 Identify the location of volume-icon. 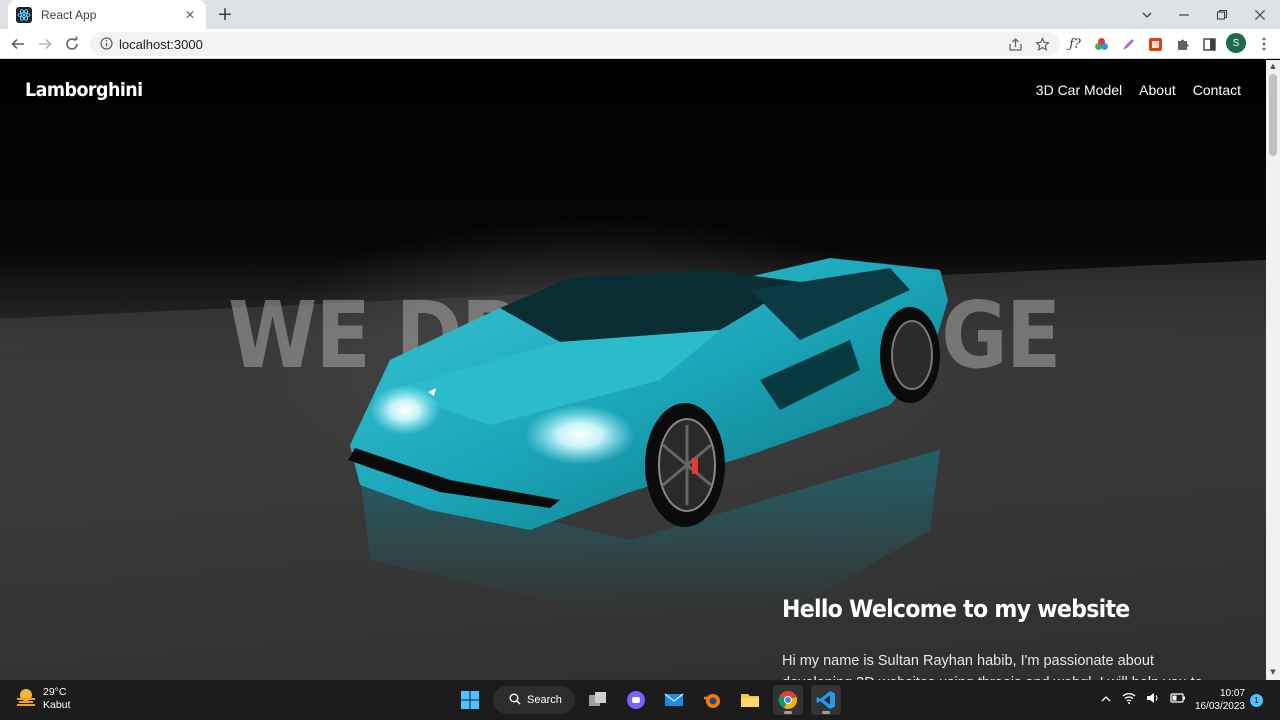
(1153, 700).